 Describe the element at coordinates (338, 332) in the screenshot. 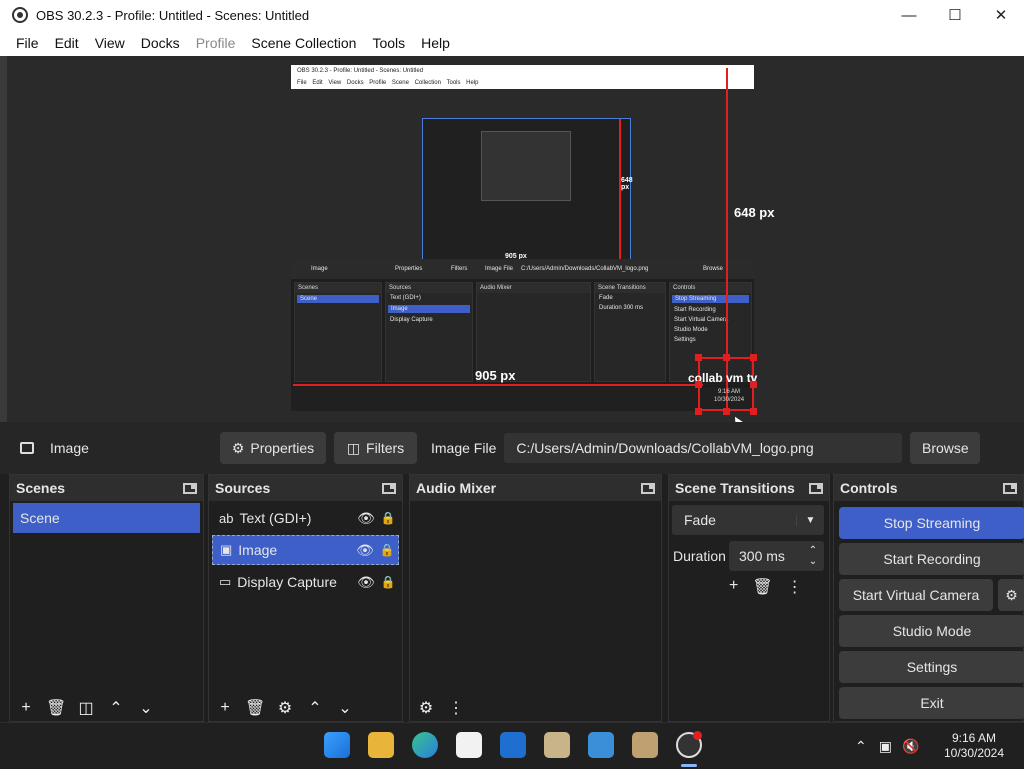

I see `nested-scenes-panel: Scenes Scene` at that location.